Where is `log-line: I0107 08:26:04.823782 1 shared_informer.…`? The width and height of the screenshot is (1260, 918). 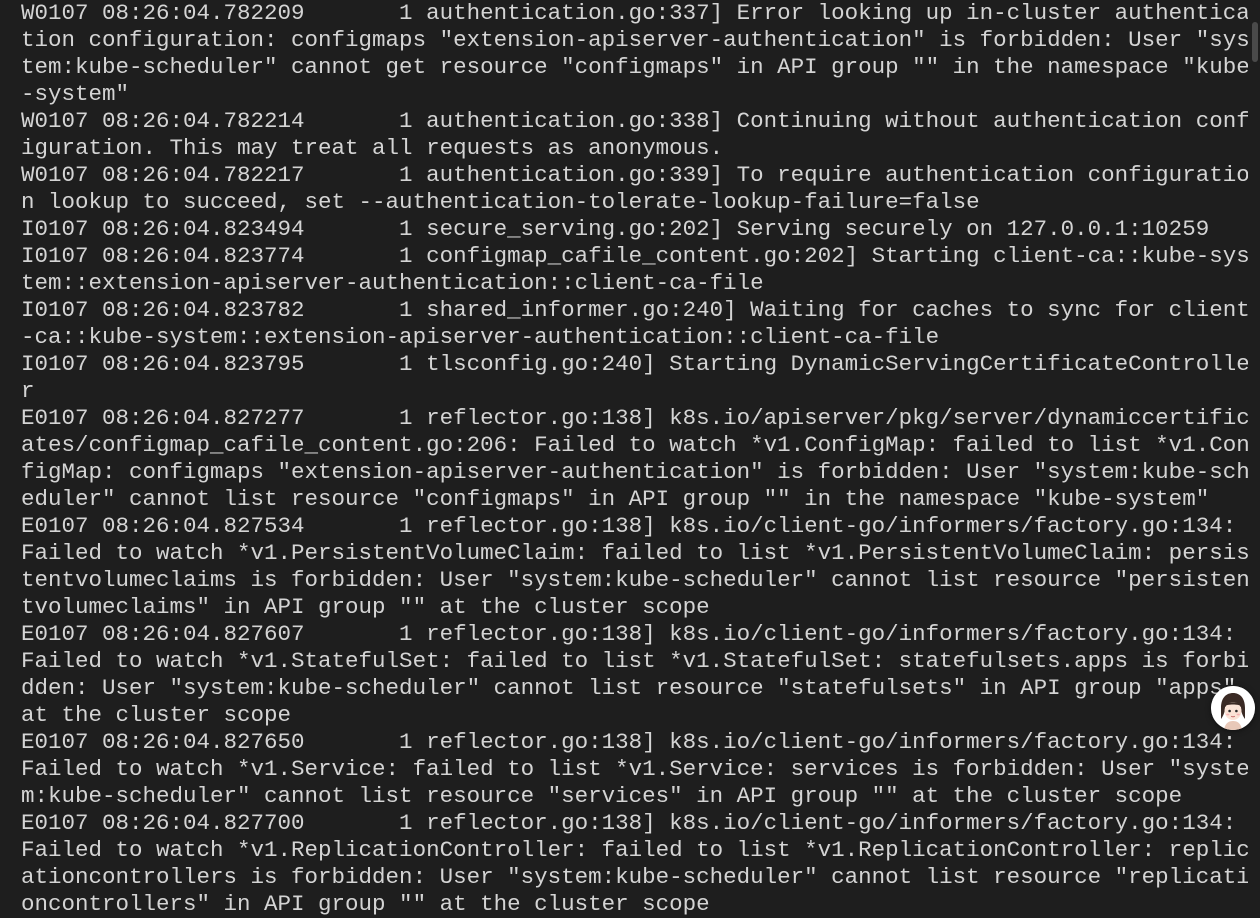 log-line: I0107 08:26:04.823782 1 shared_informer.… is located at coordinates (635, 310).